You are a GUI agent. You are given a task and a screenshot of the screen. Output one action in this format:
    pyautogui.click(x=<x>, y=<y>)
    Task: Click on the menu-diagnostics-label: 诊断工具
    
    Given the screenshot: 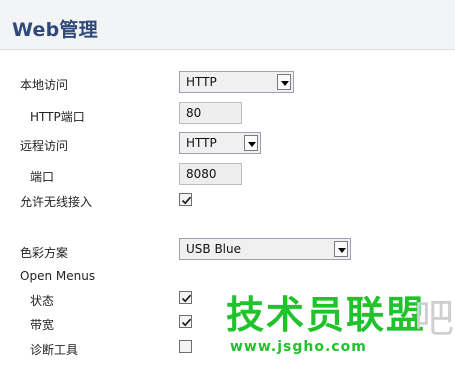 What is the action you would take?
    pyautogui.click(x=54, y=350)
    